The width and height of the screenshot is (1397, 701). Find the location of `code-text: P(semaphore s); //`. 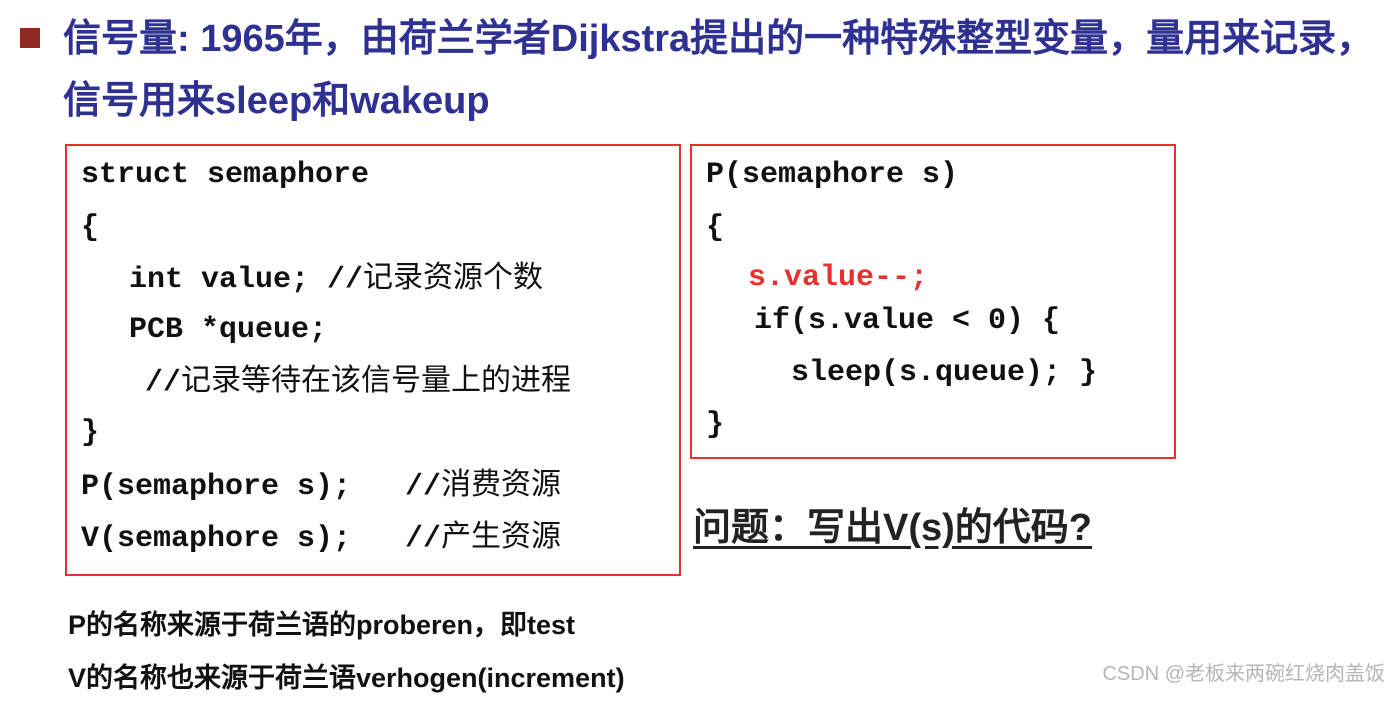

code-text: P(semaphore s); // is located at coordinates (261, 487).